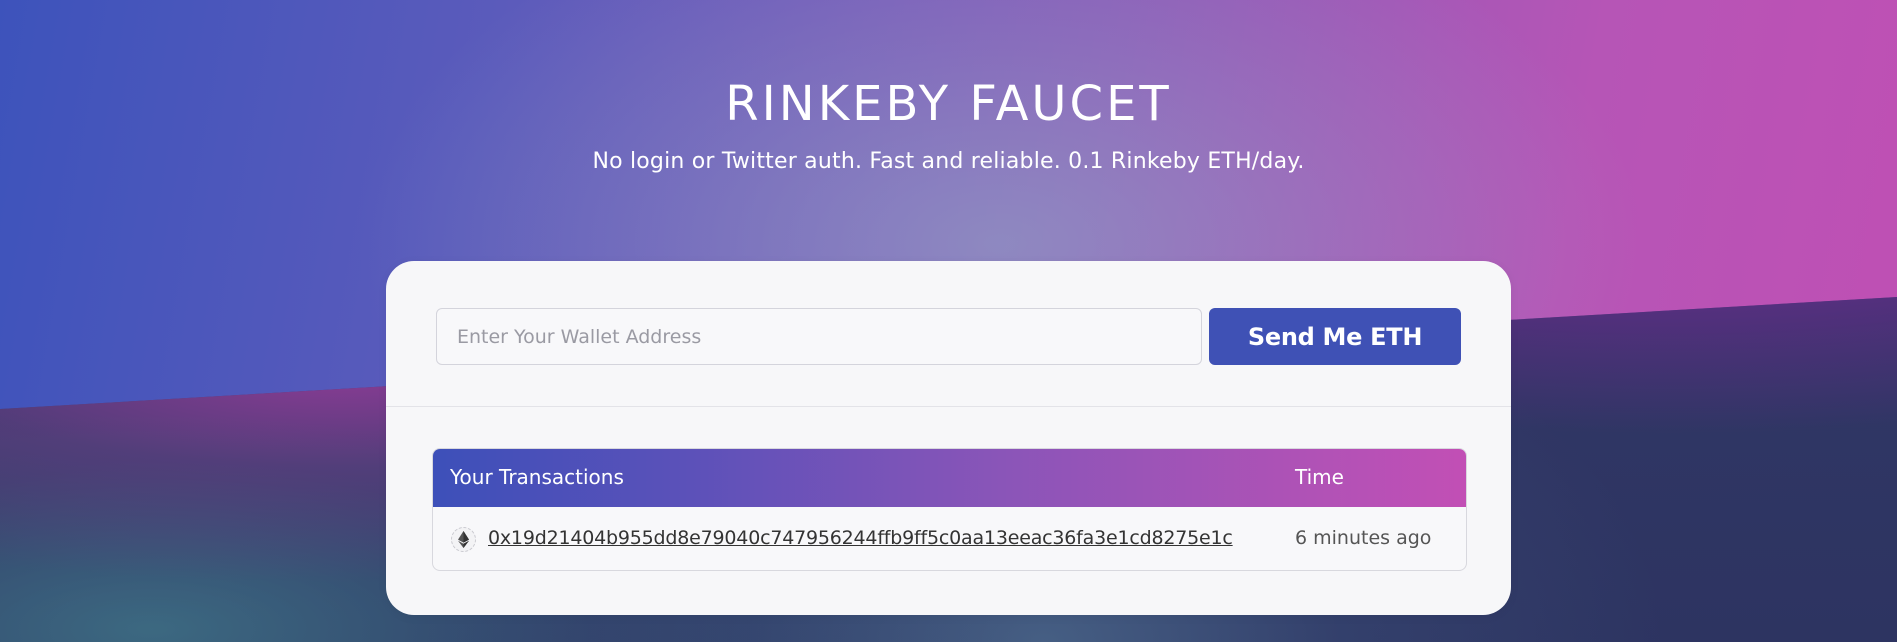  I want to click on wallet-address-input, so click(819, 336).